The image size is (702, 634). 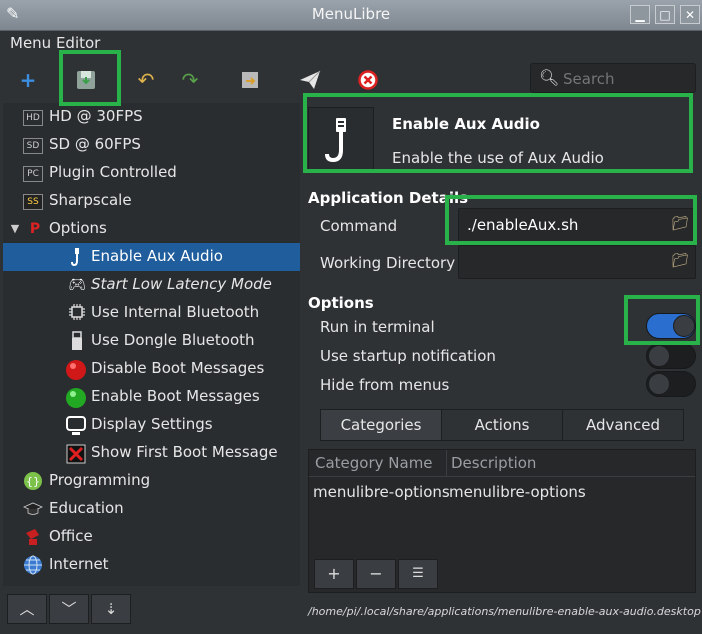 I want to click on tree-item-disable-boot-messages: Disable Boot Messages, so click(x=151, y=369).